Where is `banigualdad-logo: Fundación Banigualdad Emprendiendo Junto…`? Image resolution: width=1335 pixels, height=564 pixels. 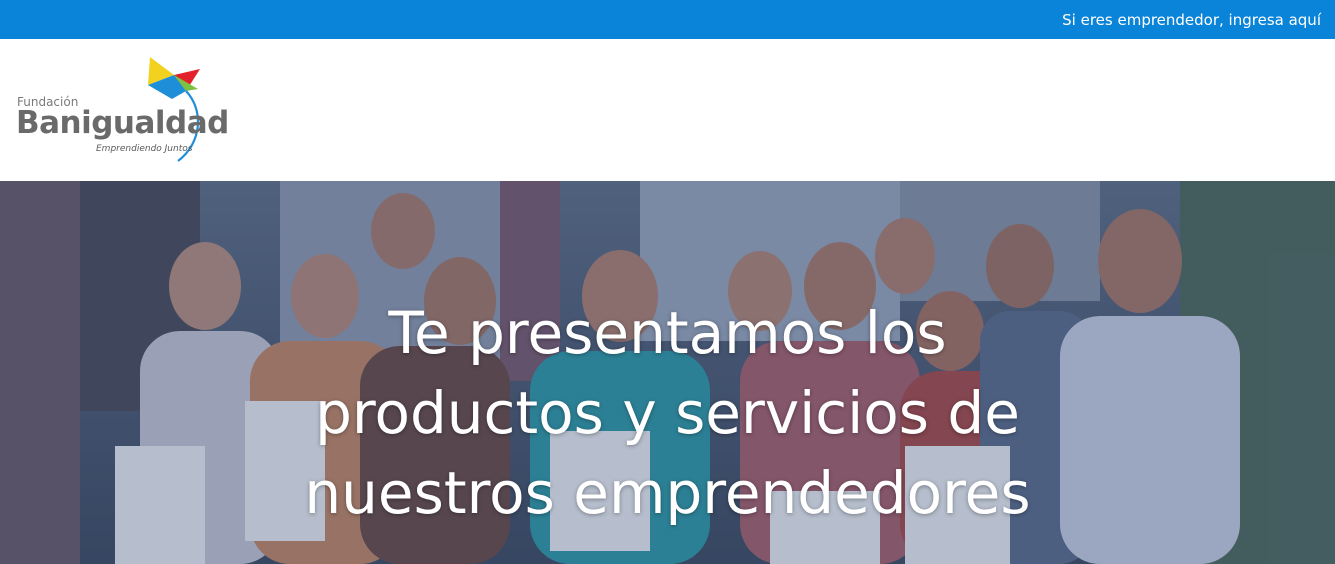 banigualdad-logo: Fundación Banigualdad Emprendiendo Junto… is located at coordinates (122, 110).